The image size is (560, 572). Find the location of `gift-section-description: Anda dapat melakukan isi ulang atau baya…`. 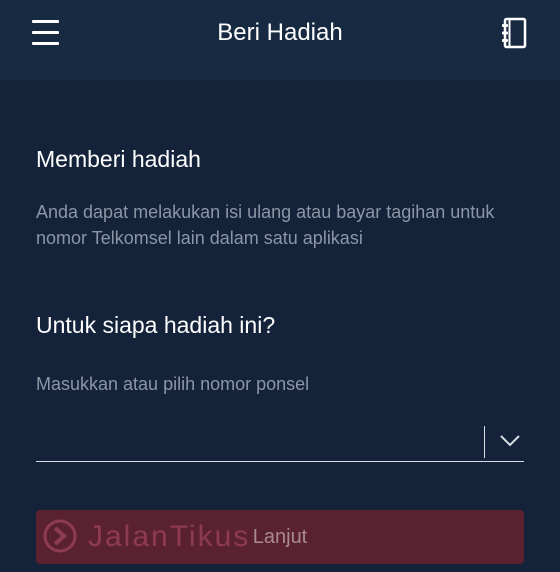

gift-section-description: Anda dapat melakukan isi ulang atau baya… is located at coordinates (265, 225).